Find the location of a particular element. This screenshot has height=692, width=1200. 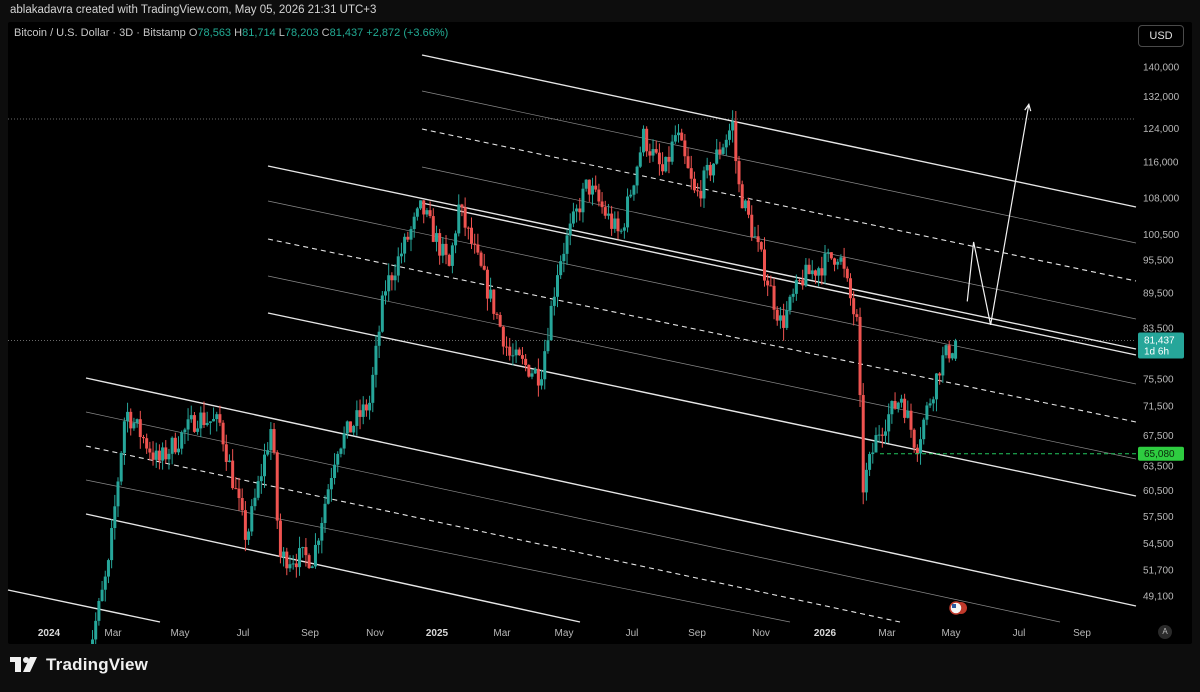

price-tick-label: 60,500 is located at coordinates (1158, 491).